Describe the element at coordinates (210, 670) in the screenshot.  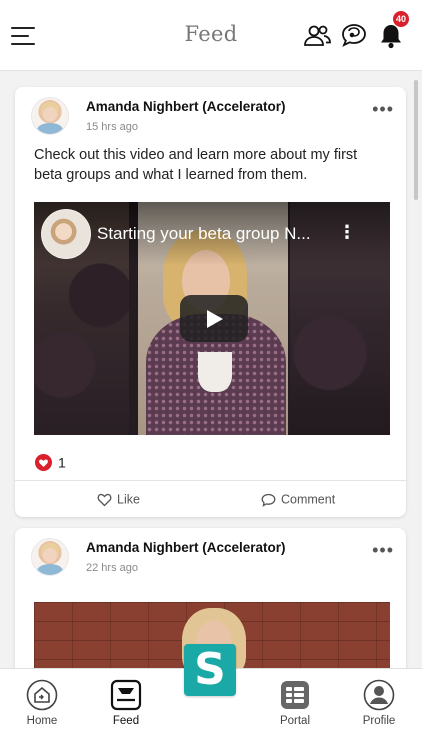
I see `app-logo: S` at that location.